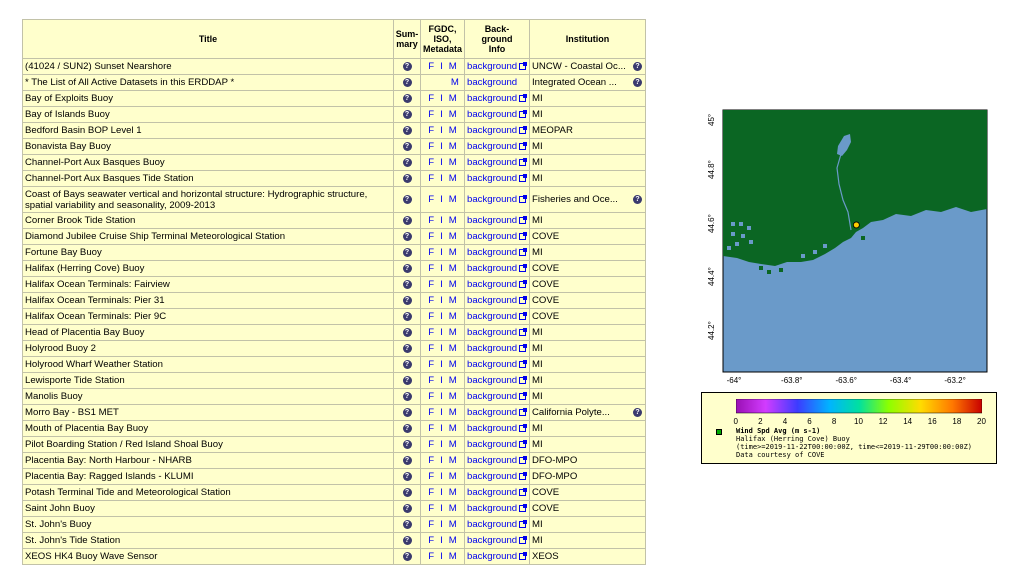 This screenshot has height=578, width=1024. Describe the element at coordinates (208, 39) in the screenshot. I see `col-header-title: Title` at that location.